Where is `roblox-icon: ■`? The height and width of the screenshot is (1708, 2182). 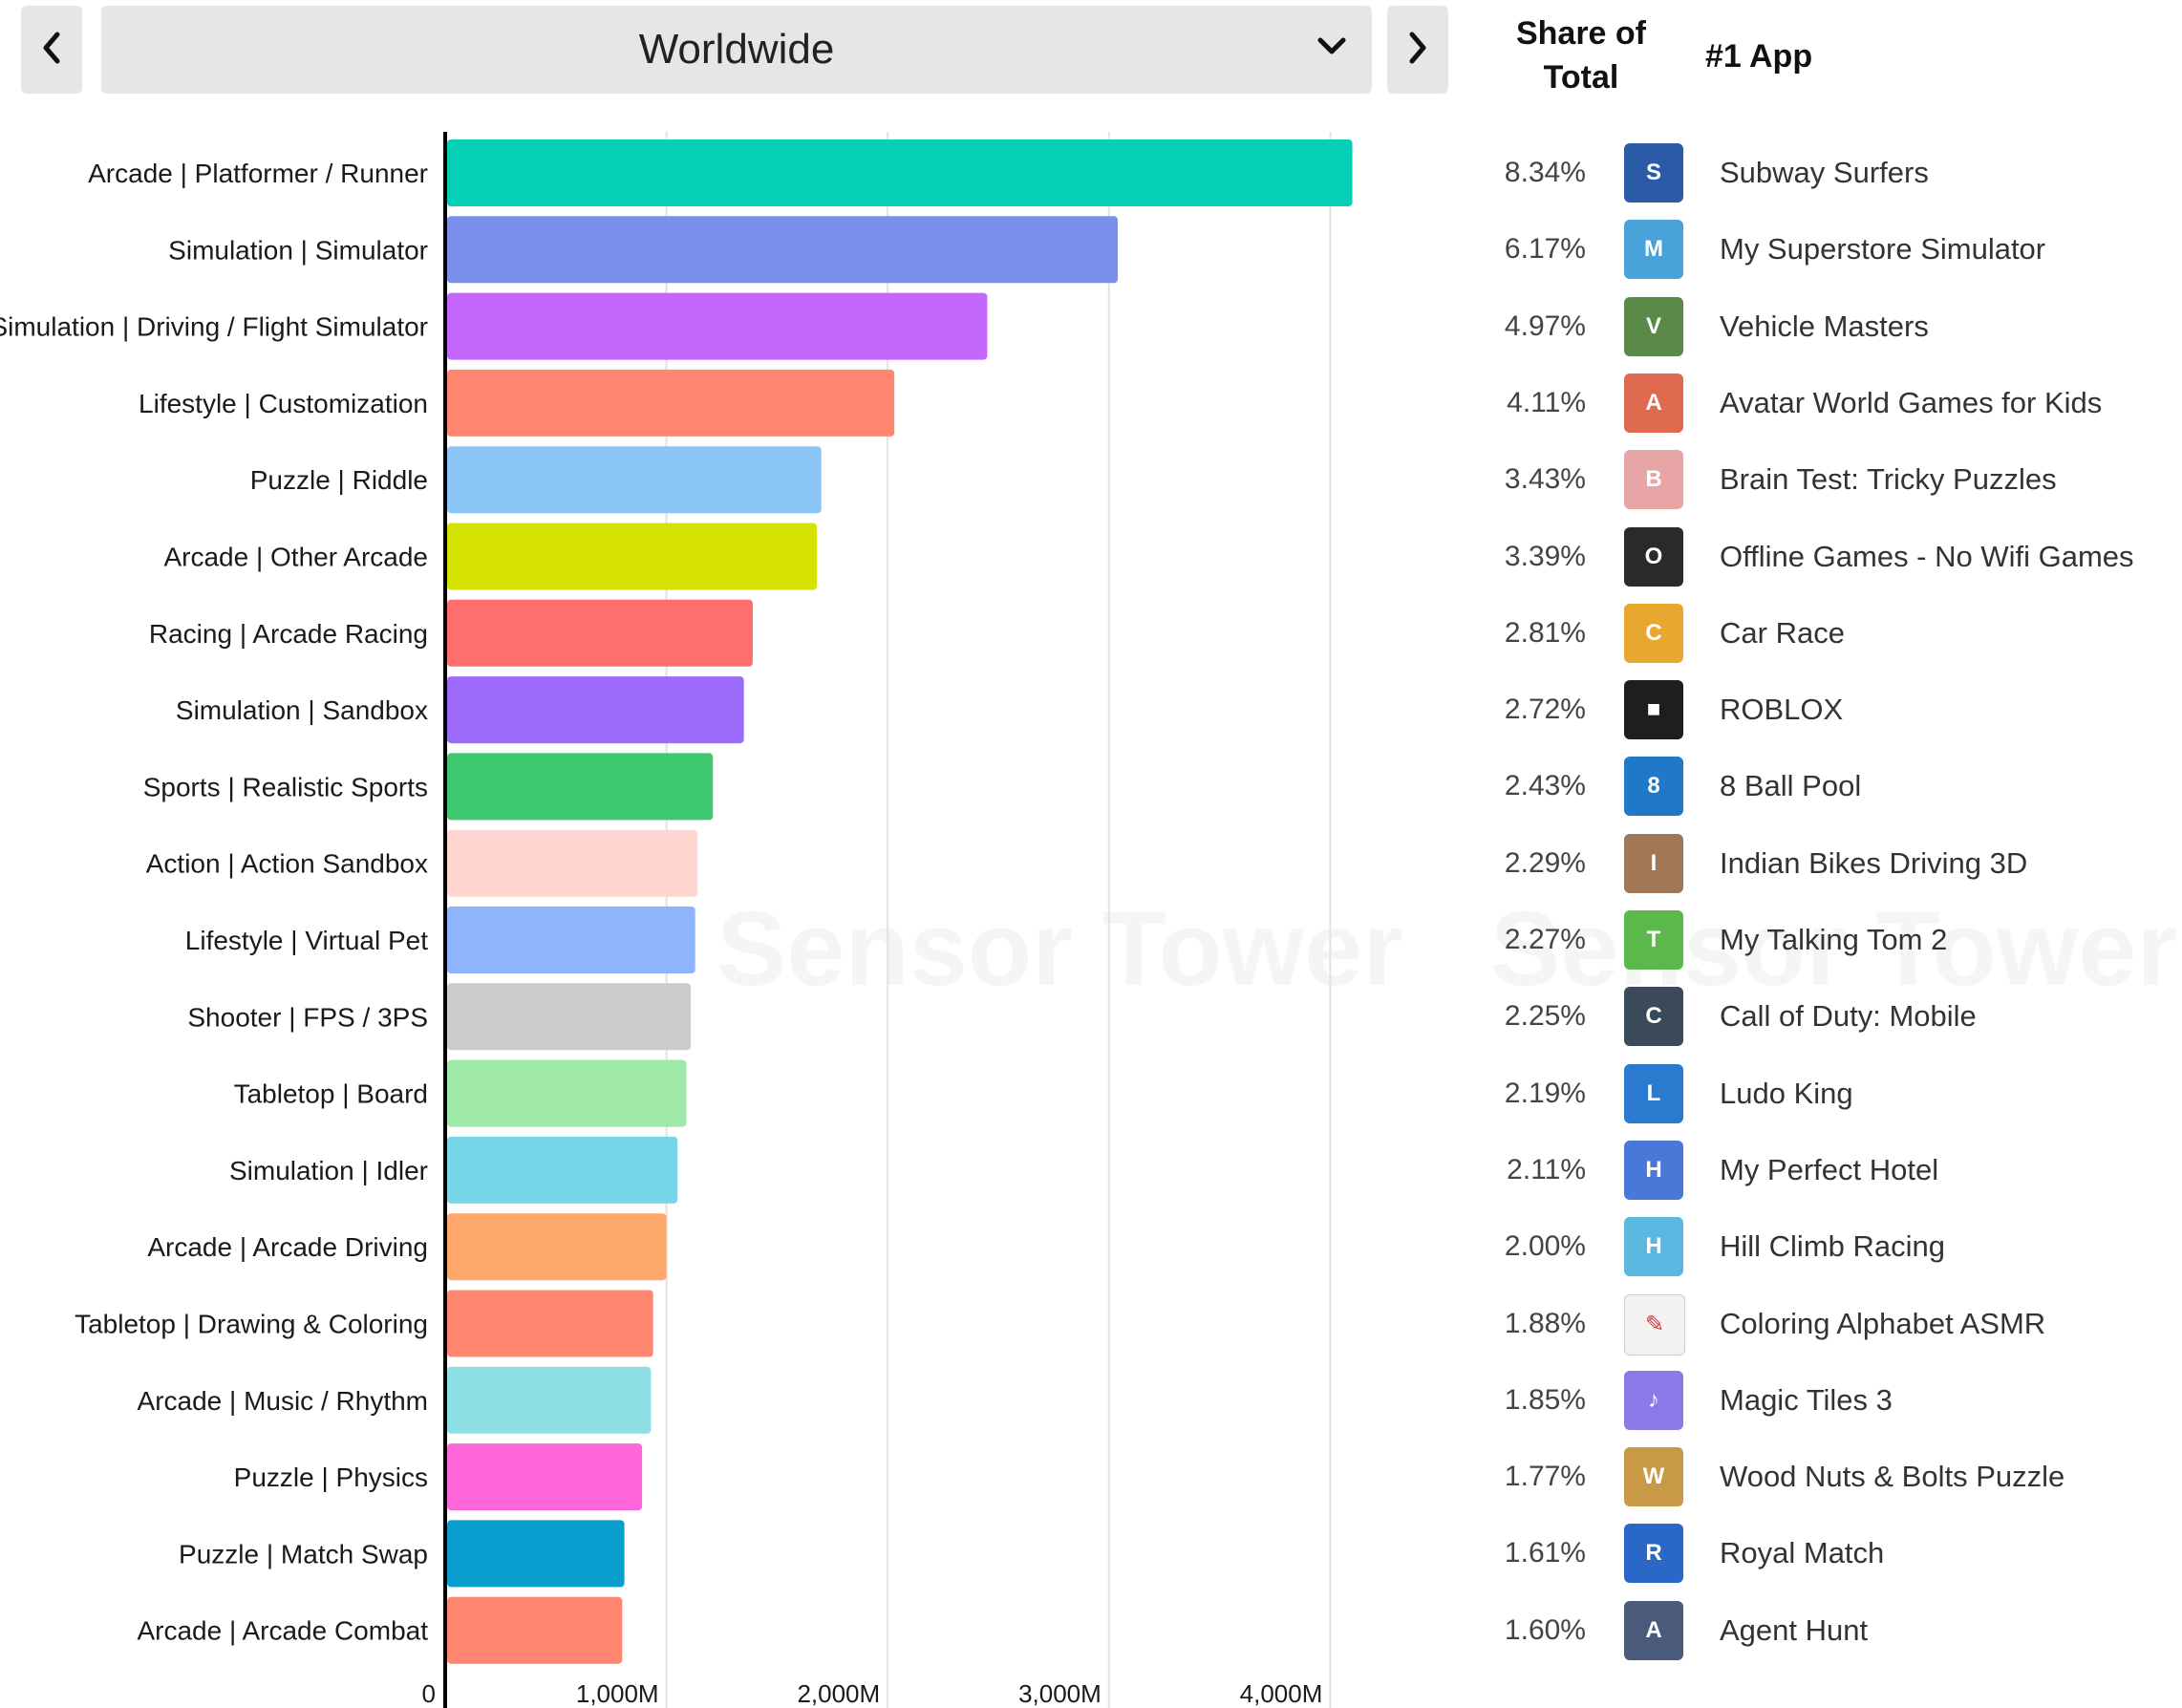 roblox-icon: ■ is located at coordinates (1653, 710).